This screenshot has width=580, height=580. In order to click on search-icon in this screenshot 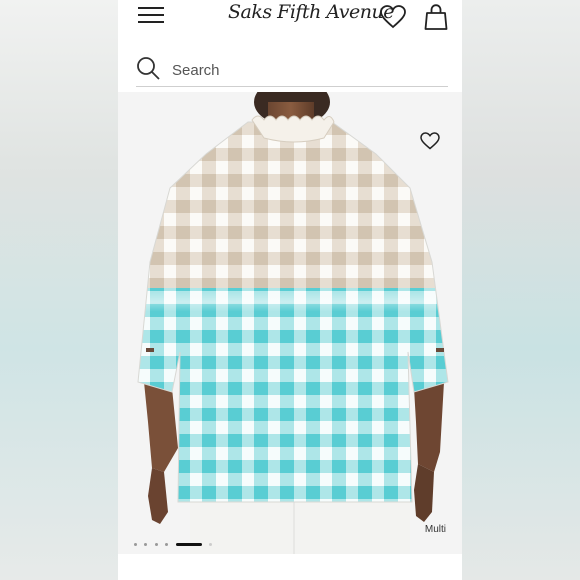, I will do `click(148, 68)`.